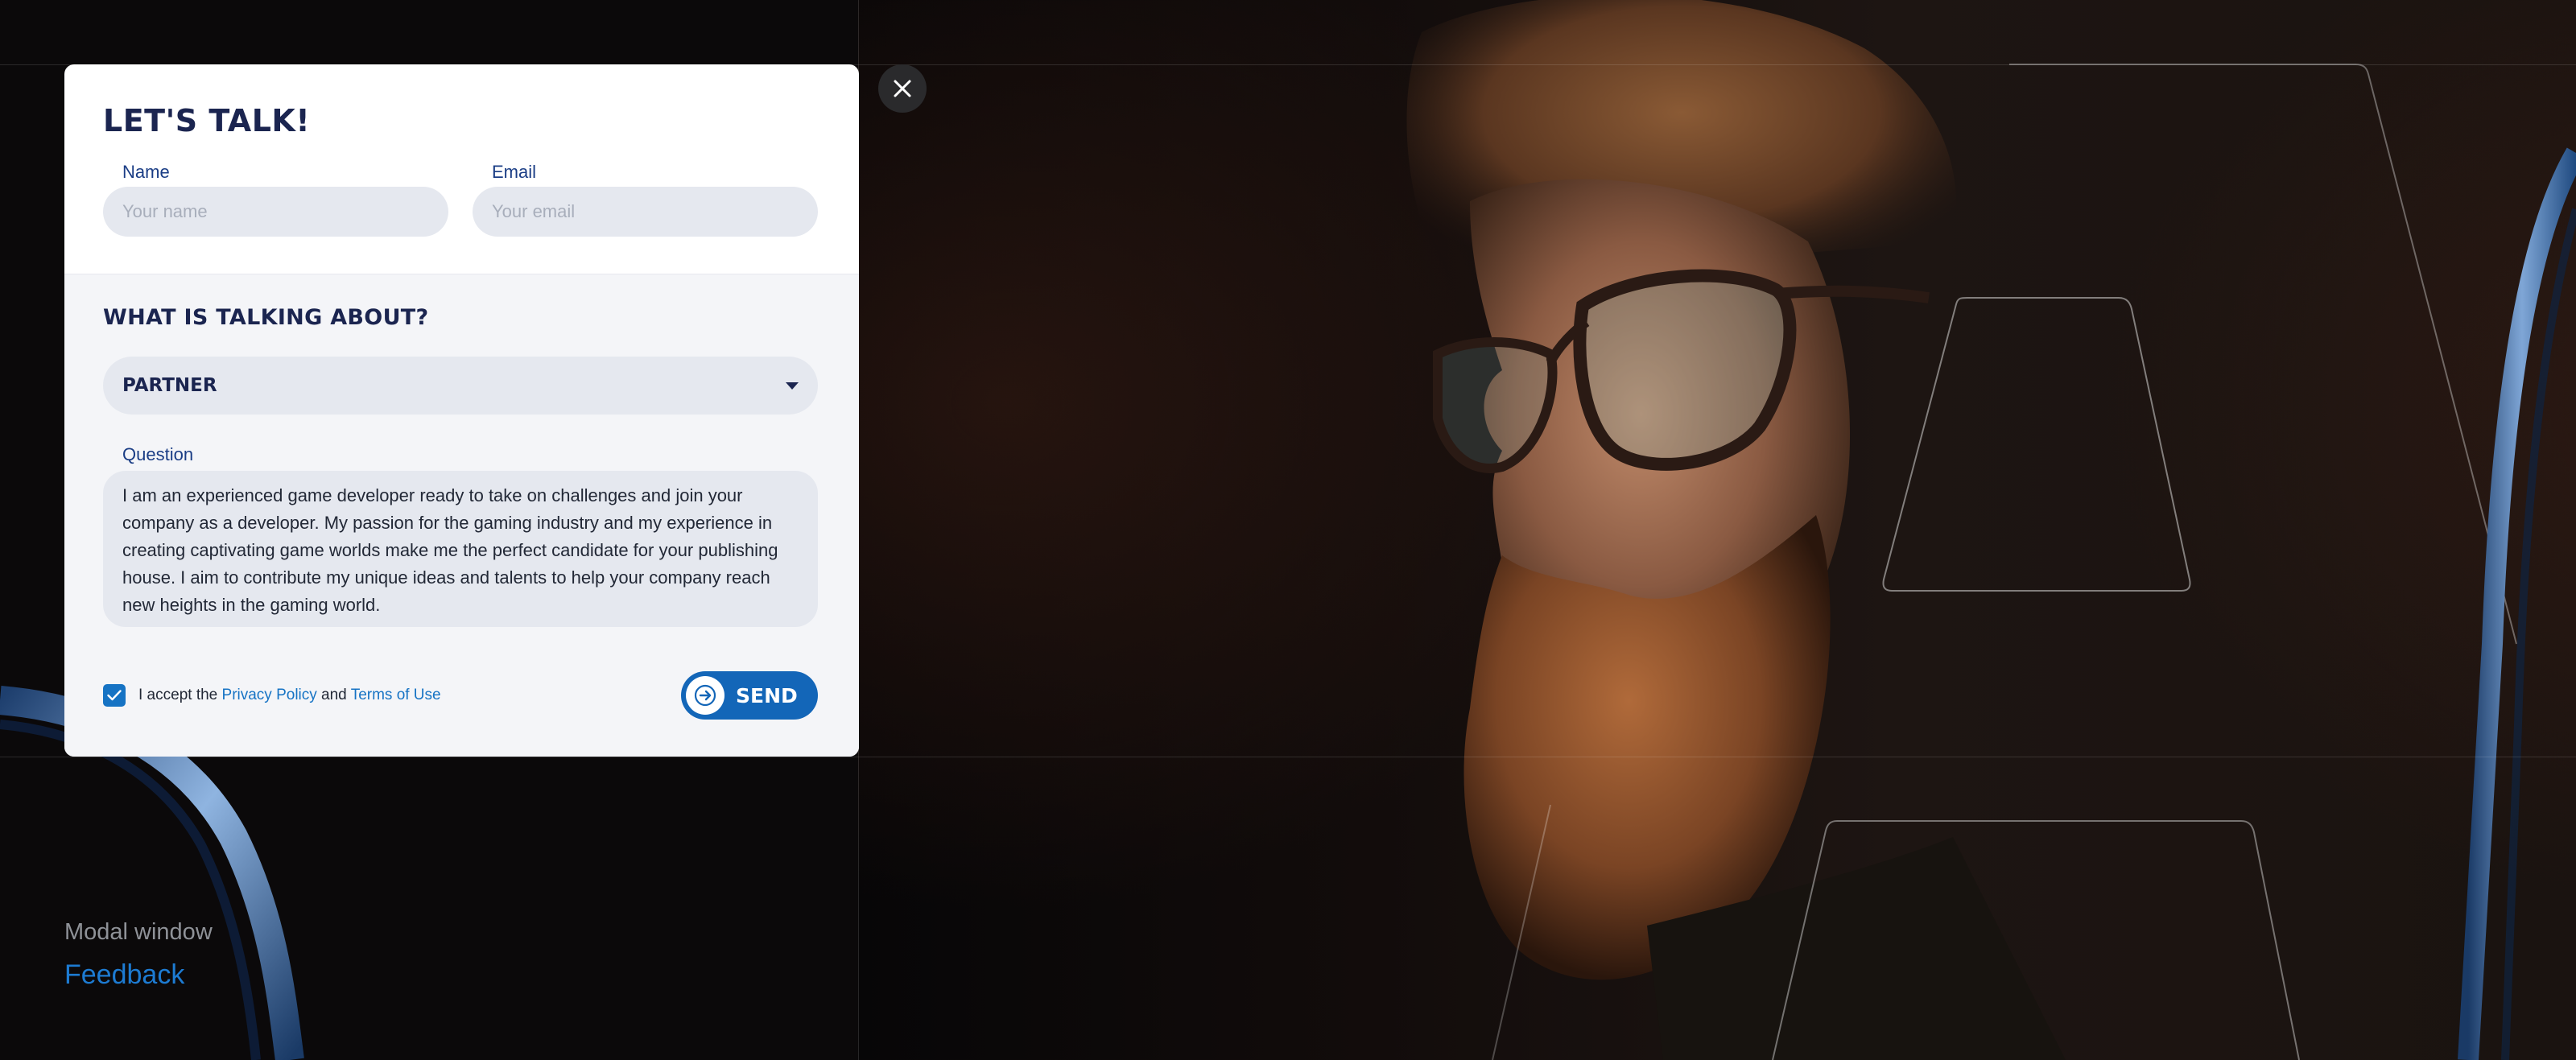 This screenshot has width=2576, height=1060. I want to click on privacy-policy-link: Privacy Policy, so click(269, 695).